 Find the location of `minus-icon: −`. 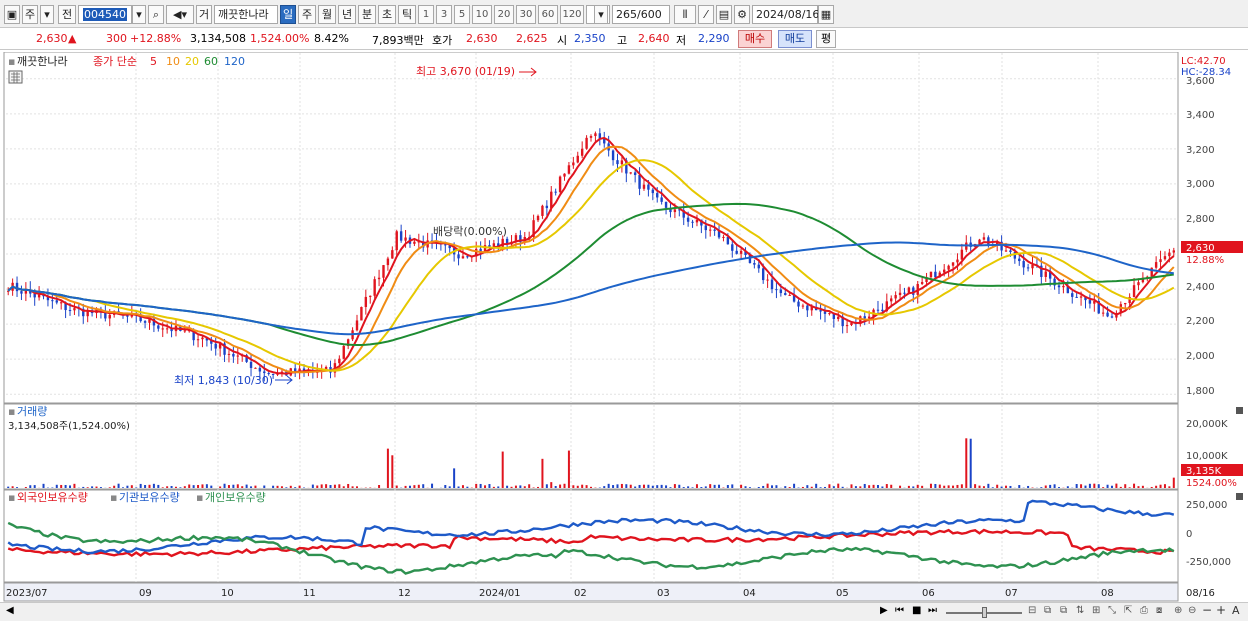

minus-icon: − is located at coordinates (1207, 610).